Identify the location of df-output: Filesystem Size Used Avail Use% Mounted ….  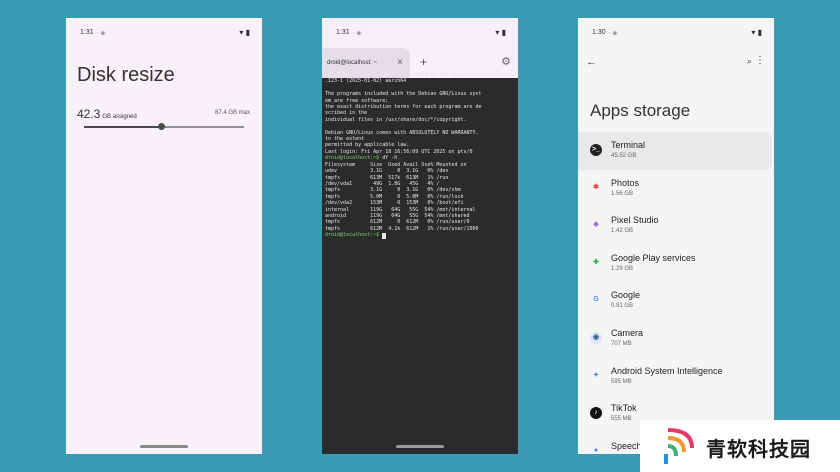
(402, 196).